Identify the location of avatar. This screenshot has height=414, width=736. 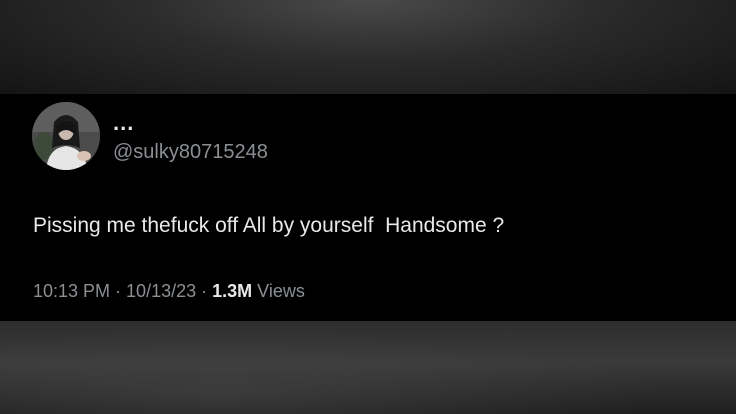
(66, 136).